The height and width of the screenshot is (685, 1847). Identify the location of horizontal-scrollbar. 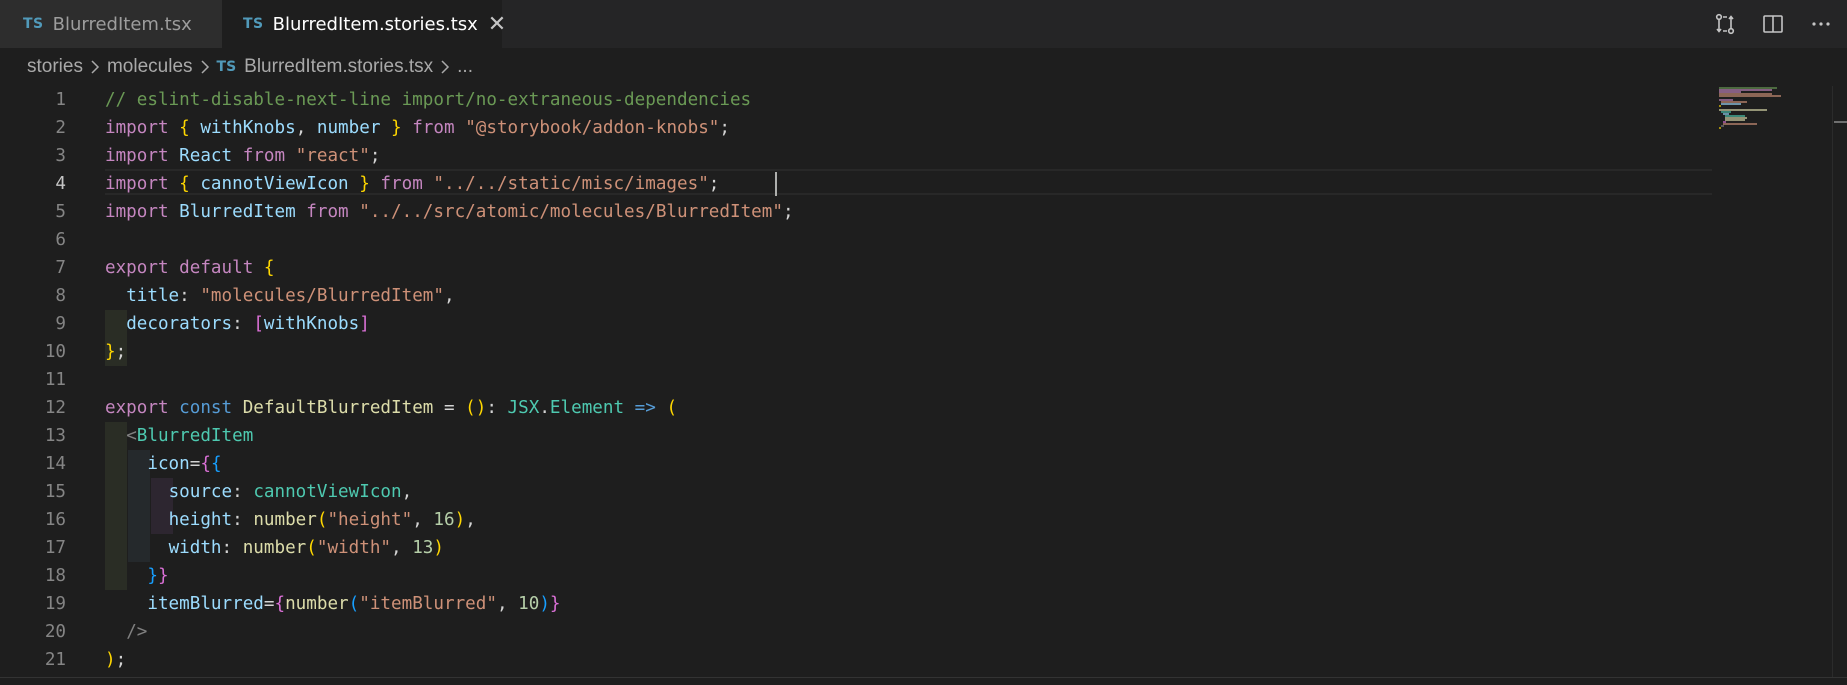
(923, 681).